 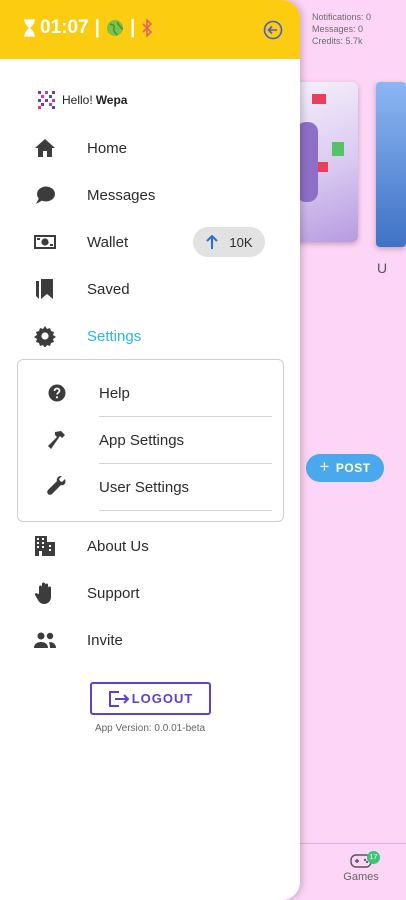 I want to click on help-icon, so click(x=57, y=393).